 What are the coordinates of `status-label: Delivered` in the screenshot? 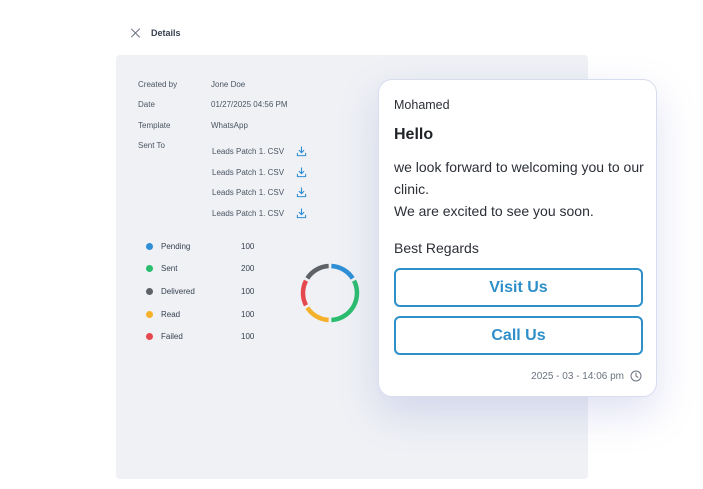 It's located at (178, 291).